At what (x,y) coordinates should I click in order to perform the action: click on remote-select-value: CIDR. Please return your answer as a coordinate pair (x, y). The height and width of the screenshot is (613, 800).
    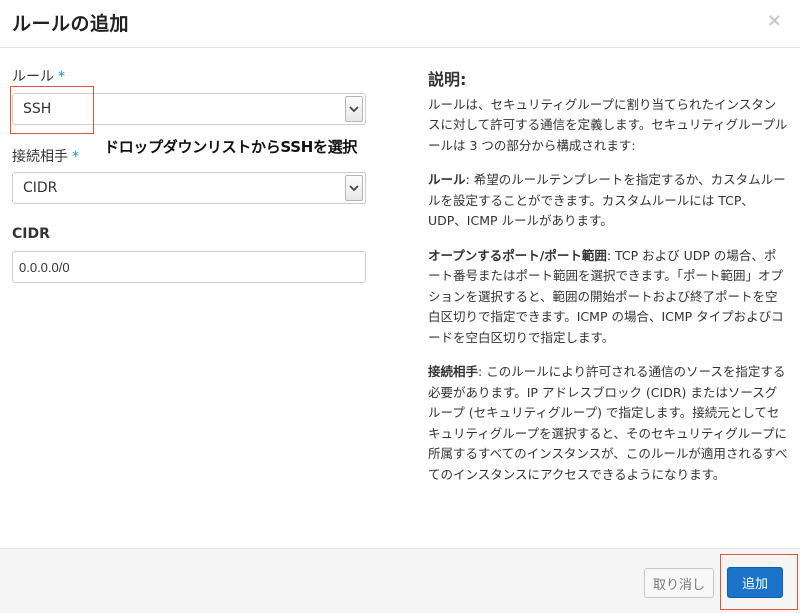
    Looking at the image, I should click on (40, 188).